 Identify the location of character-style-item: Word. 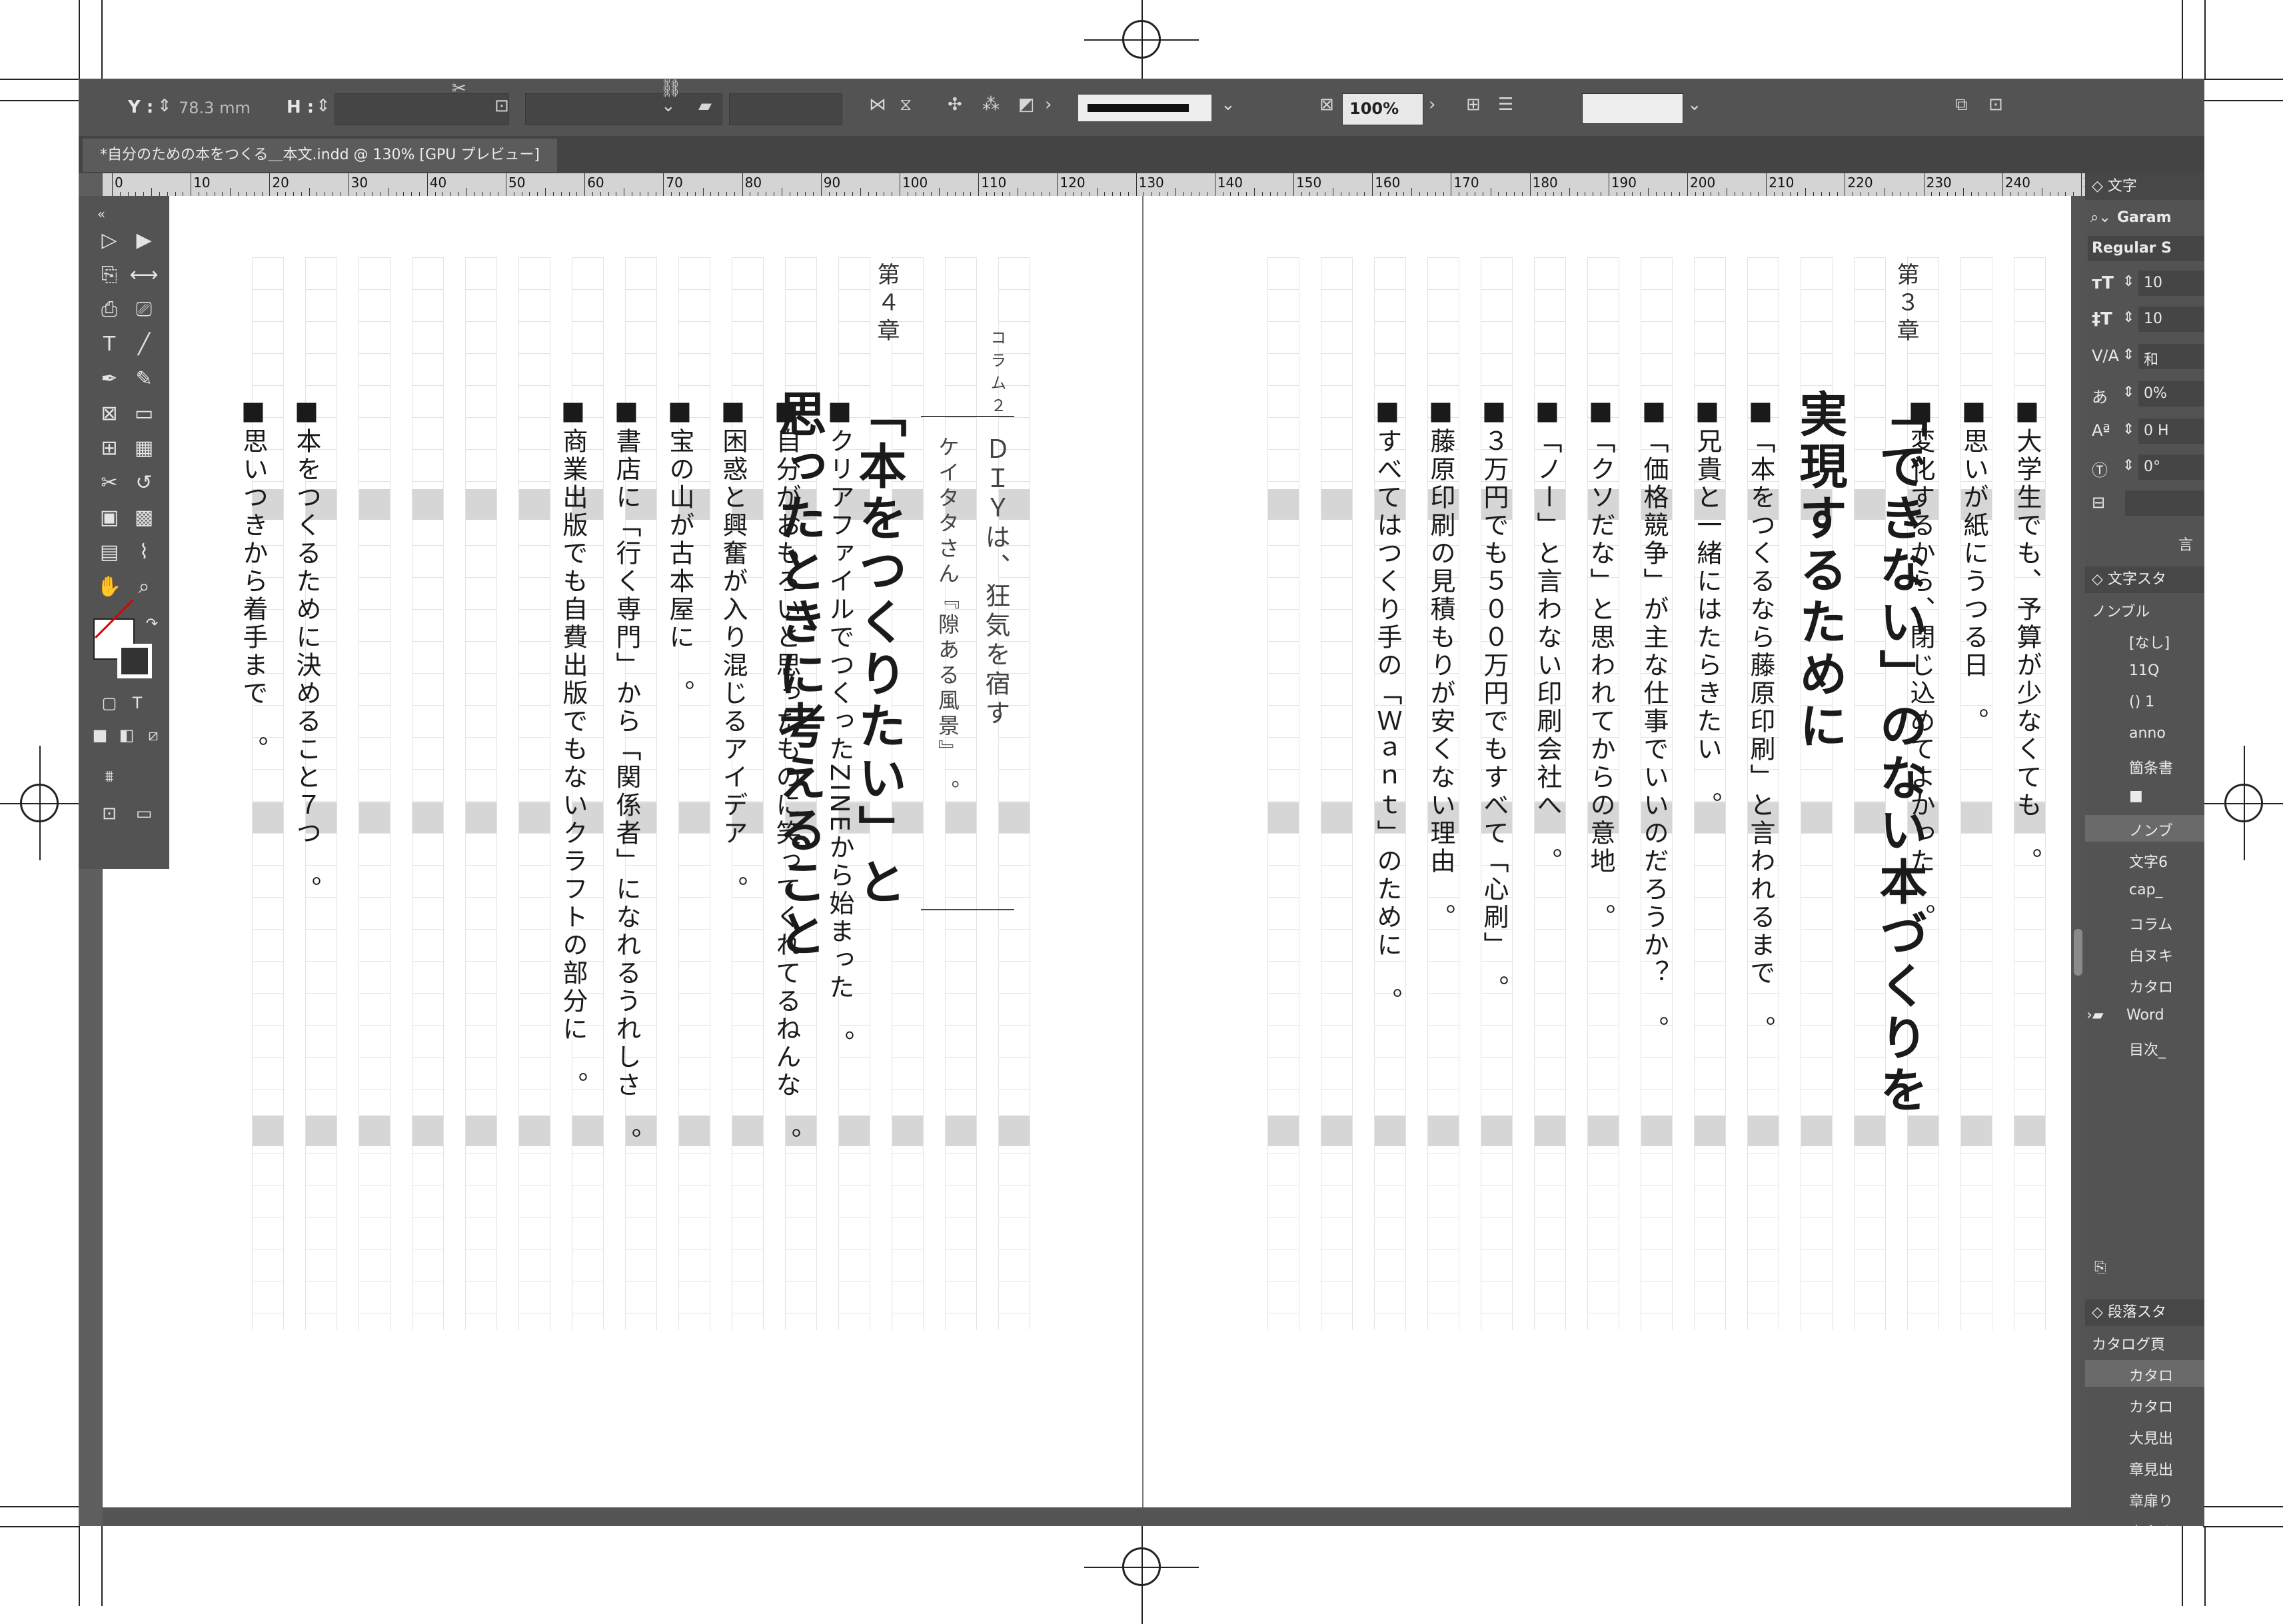
(2145, 1015).